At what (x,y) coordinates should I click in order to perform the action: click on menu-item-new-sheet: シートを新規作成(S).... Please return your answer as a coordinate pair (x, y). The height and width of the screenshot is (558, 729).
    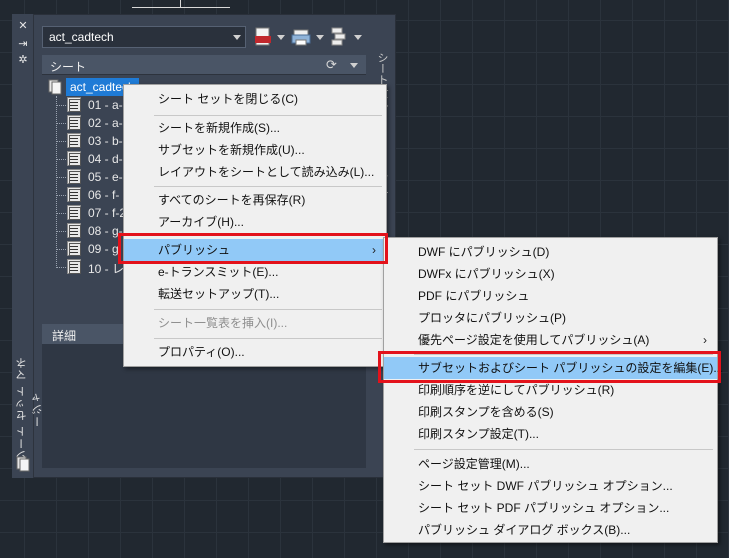
    Looking at the image, I should click on (255, 128).